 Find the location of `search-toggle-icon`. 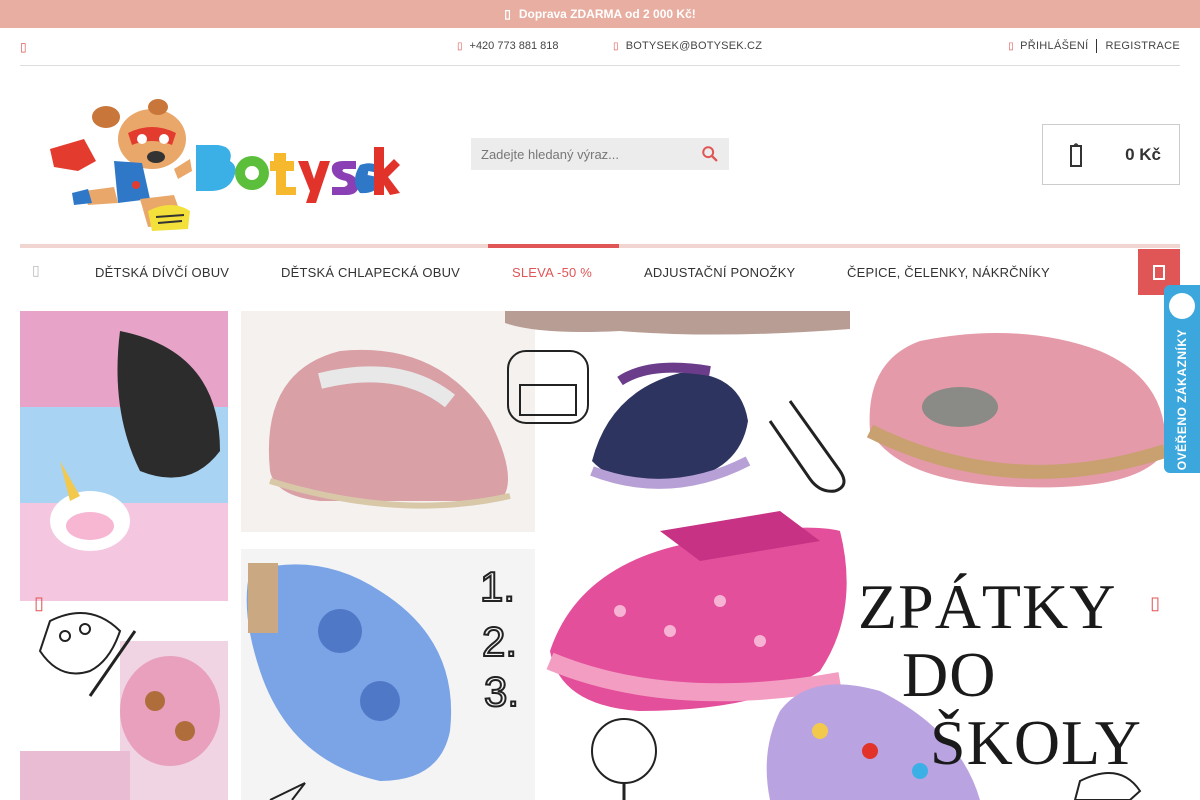

search-toggle-icon is located at coordinates (1159, 272).